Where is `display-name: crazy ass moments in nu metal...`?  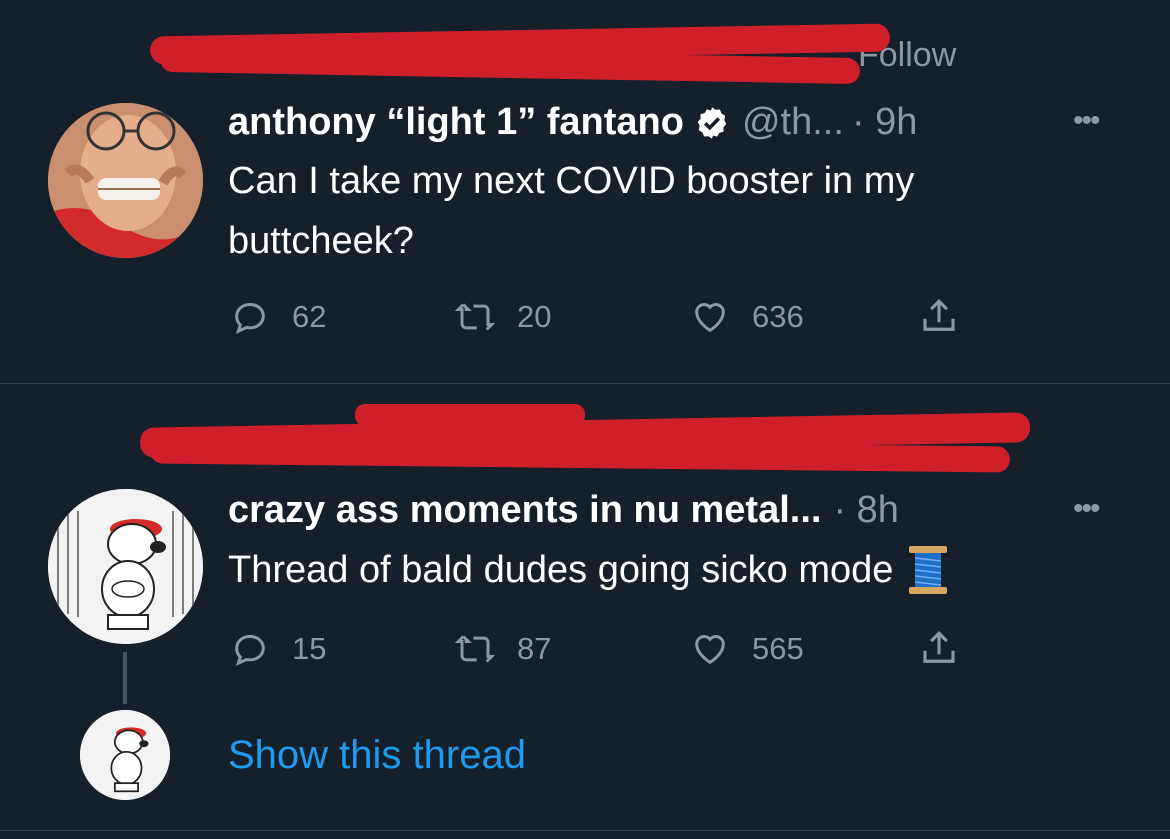 display-name: crazy ass moments in nu metal... is located at coordinates (524, 510).